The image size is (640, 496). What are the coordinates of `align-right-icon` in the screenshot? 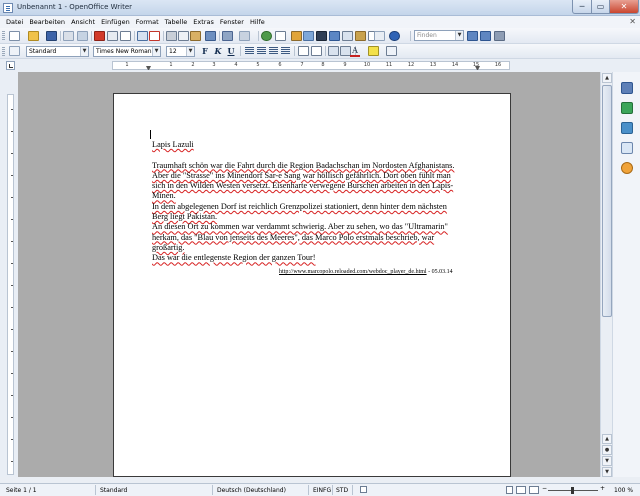 It's located at (273, 51).